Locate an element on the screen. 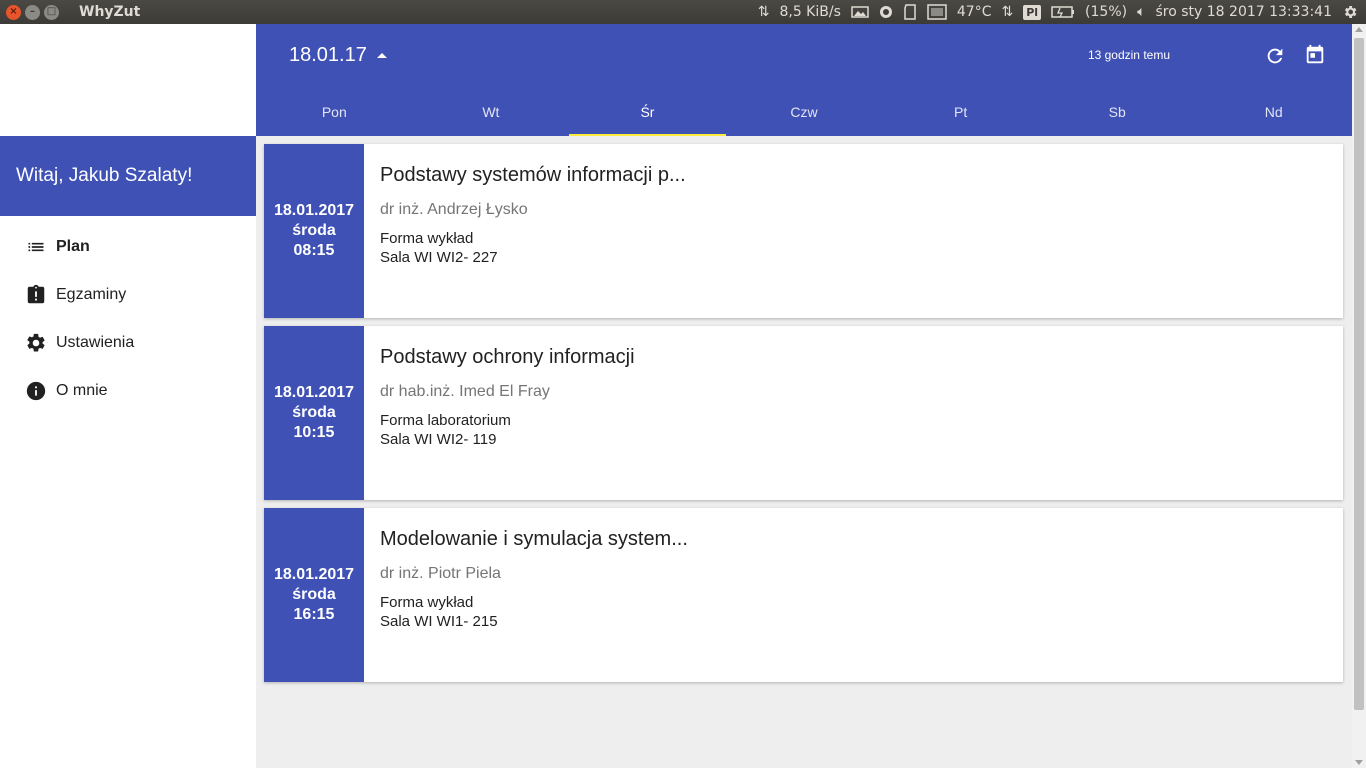  volume-icon: 🔈︎ is located at coordinates (1141, 12).